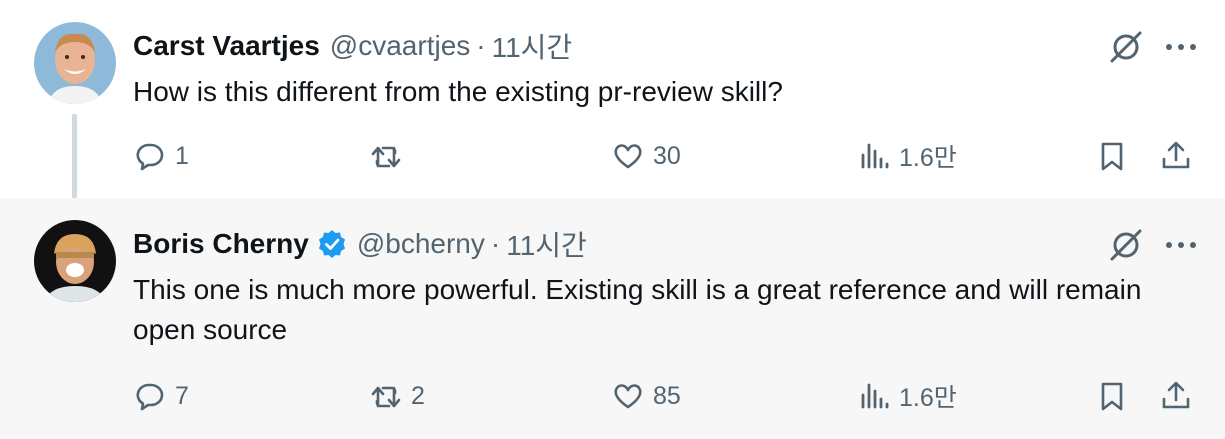 The width and height of the screenshot is (1225, 439). I want to click on retweet-button, so click(390, 156).